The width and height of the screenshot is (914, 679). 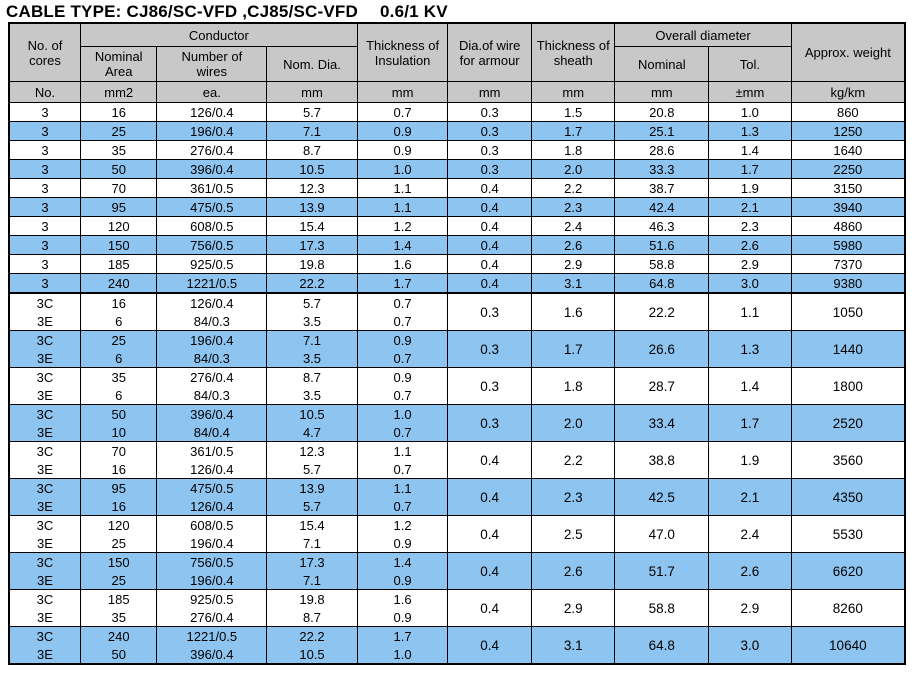 I want to click on cell-number-of-wires: 276/0.4, so click(x=212, y=150).